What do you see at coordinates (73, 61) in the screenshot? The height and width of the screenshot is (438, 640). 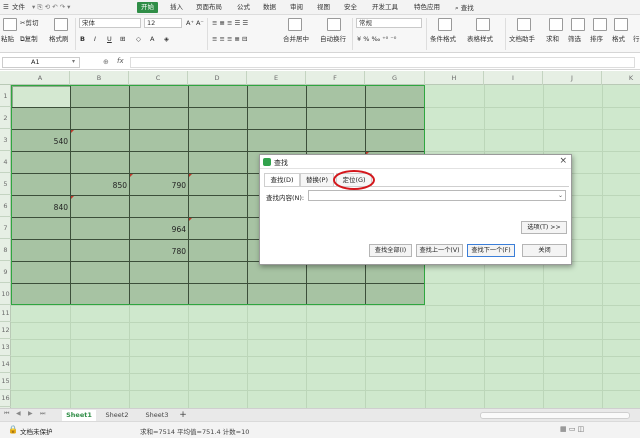 I see `name-box-dropdown-icon: ▾` at bounding box center [73, 61].